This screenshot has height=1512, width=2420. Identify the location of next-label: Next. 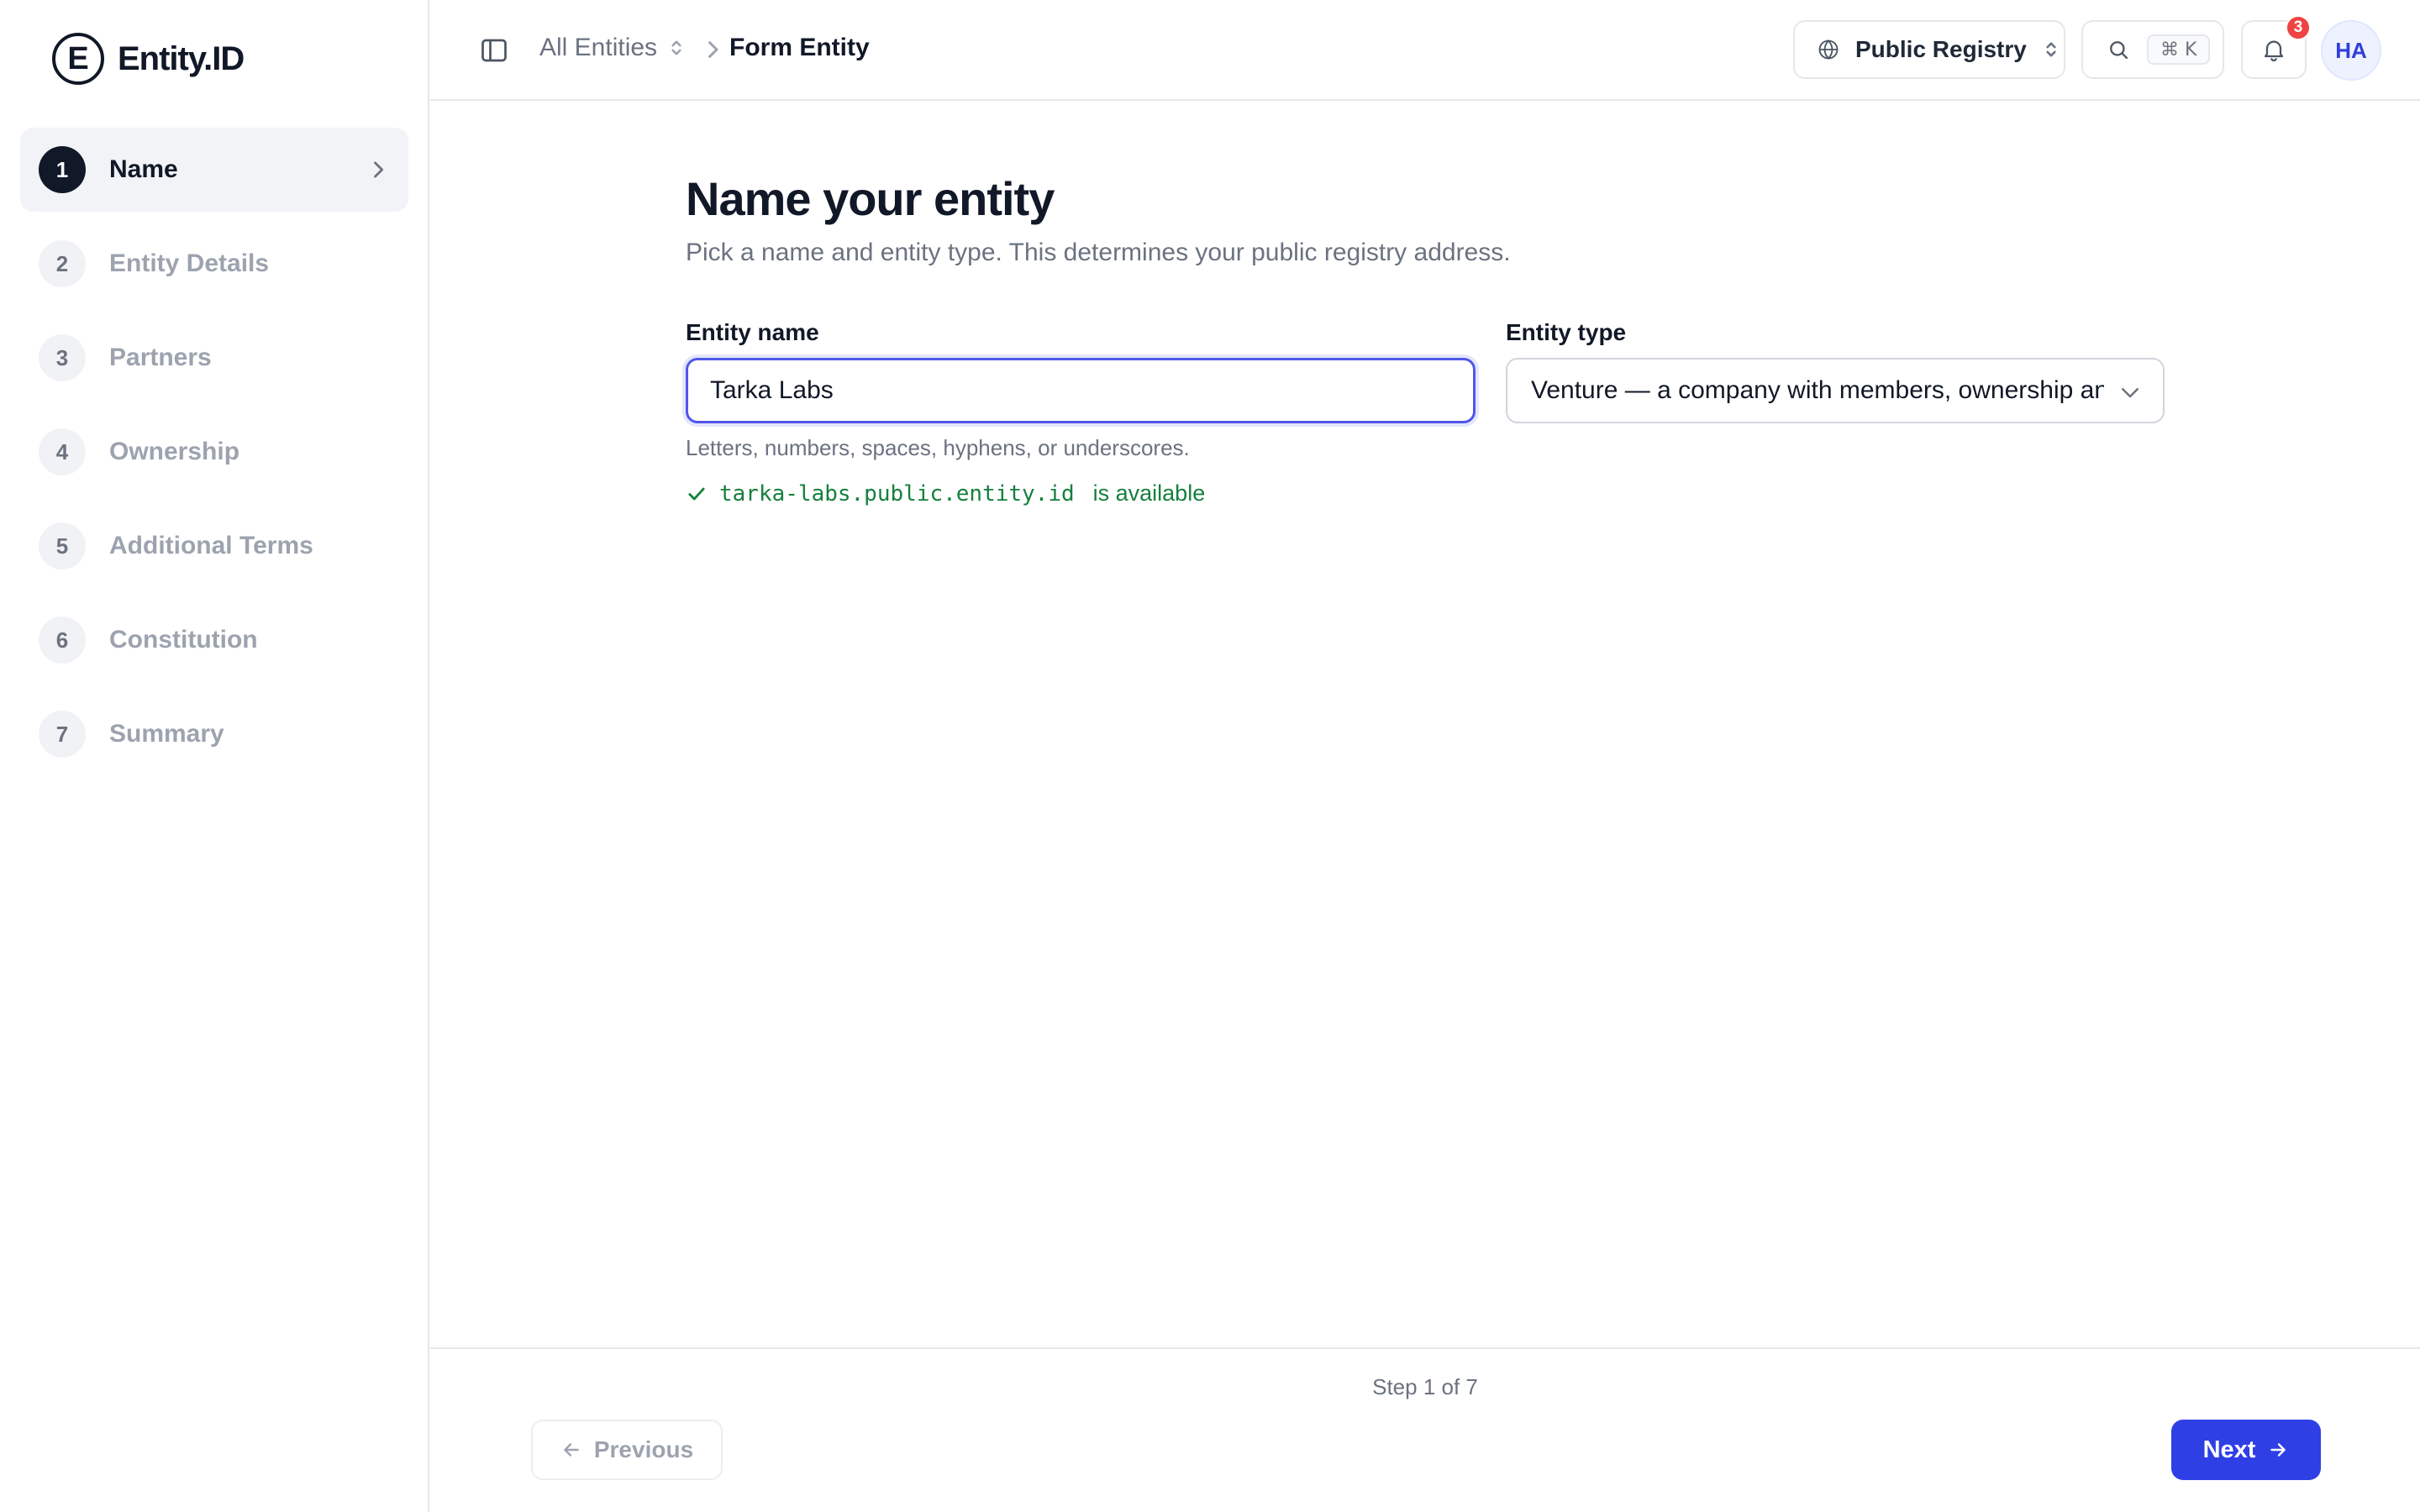
(2229, 1449).